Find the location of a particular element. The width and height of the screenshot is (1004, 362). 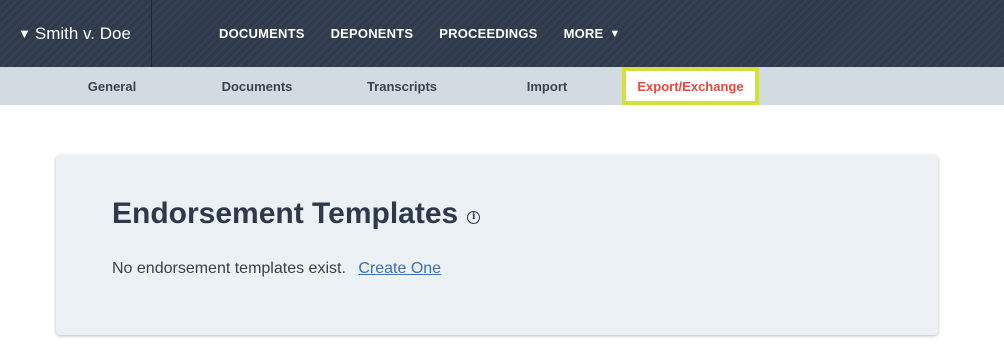

tab-export-exchange: Export/Exchange is located at coordinates (690, 86).